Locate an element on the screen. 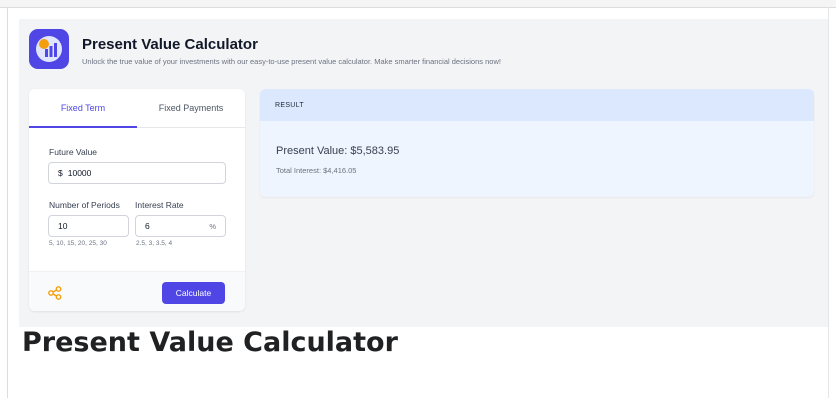  tab-fixed-term: Fixed Term is located at coordinates (83, 108).